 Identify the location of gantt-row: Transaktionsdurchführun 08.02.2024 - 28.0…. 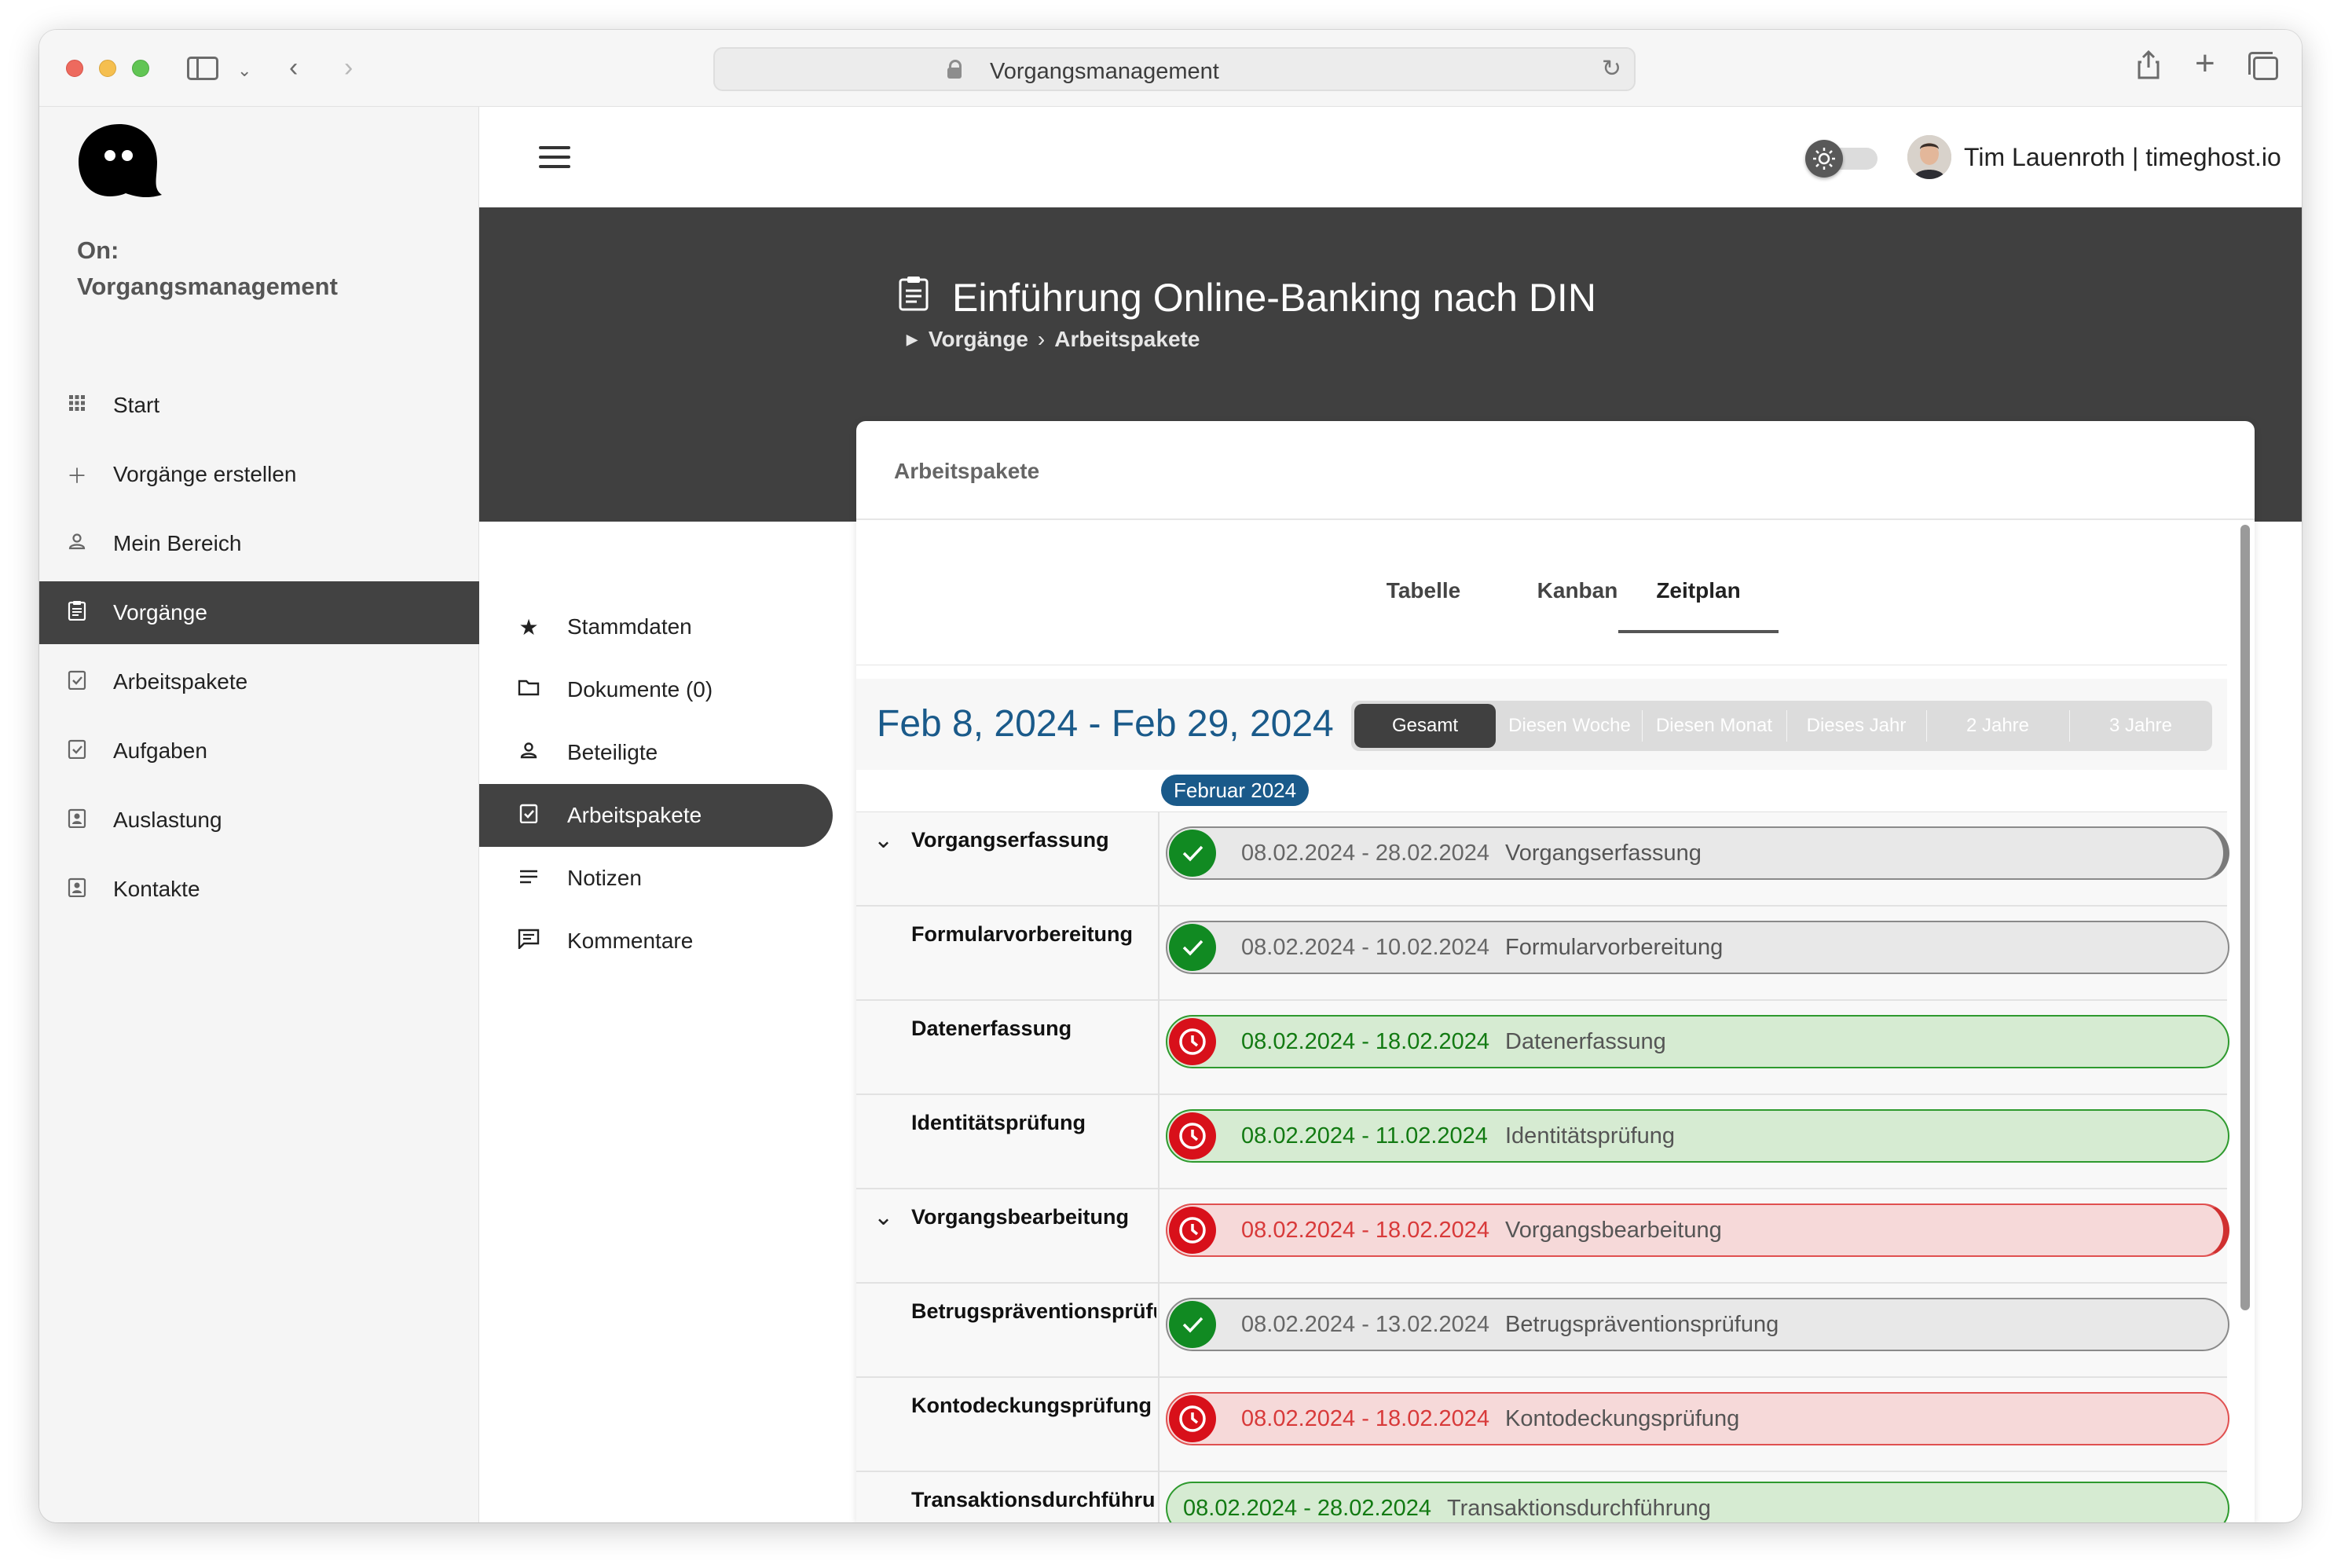
(1542, 1497).